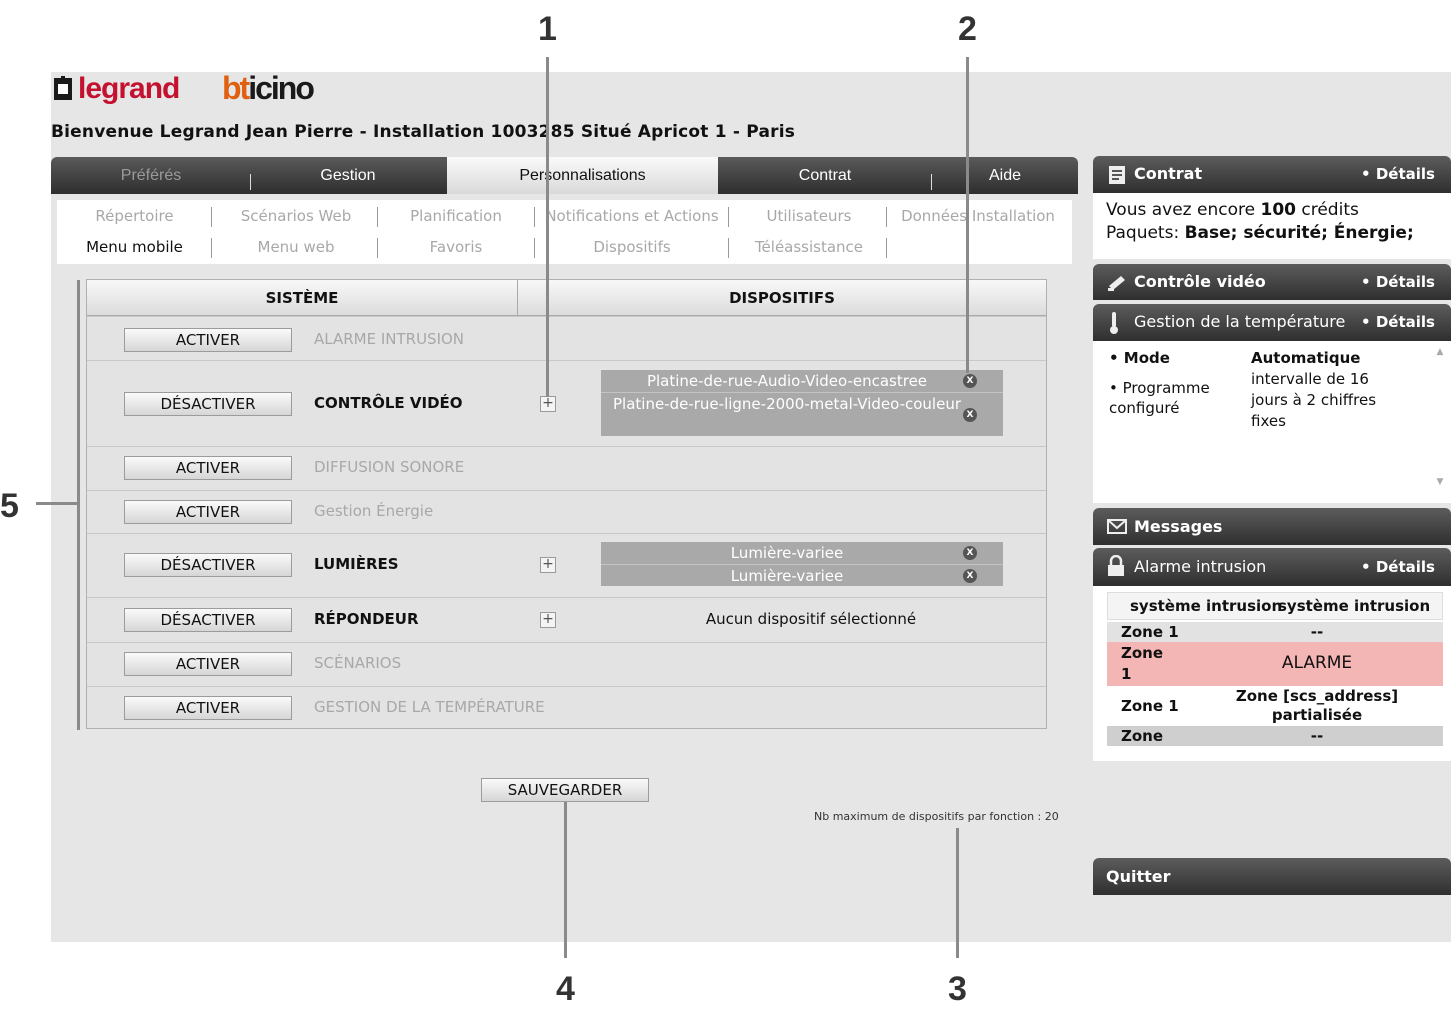  Describe the element at coordinates (356, 564) in the screenshot. I see `function-name: LUMIÈRES` at that location.